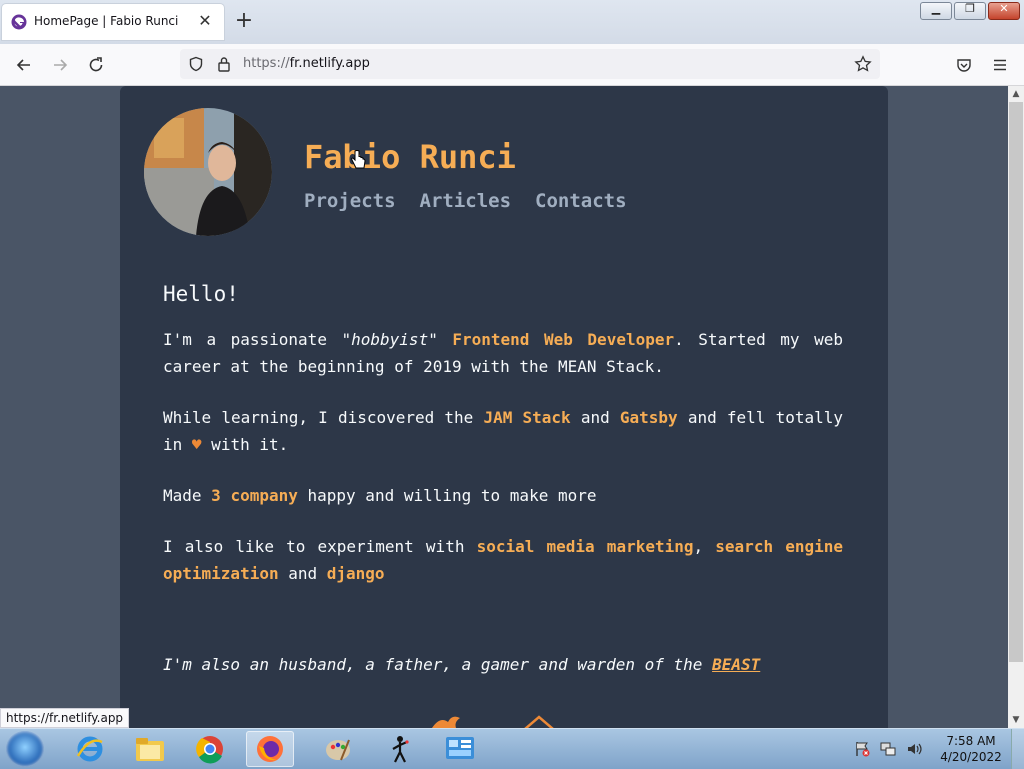  Describe the element at coordinates (530, 64) in the screenshot. I see `address-bar: https://fr.netlify.app` at that location.